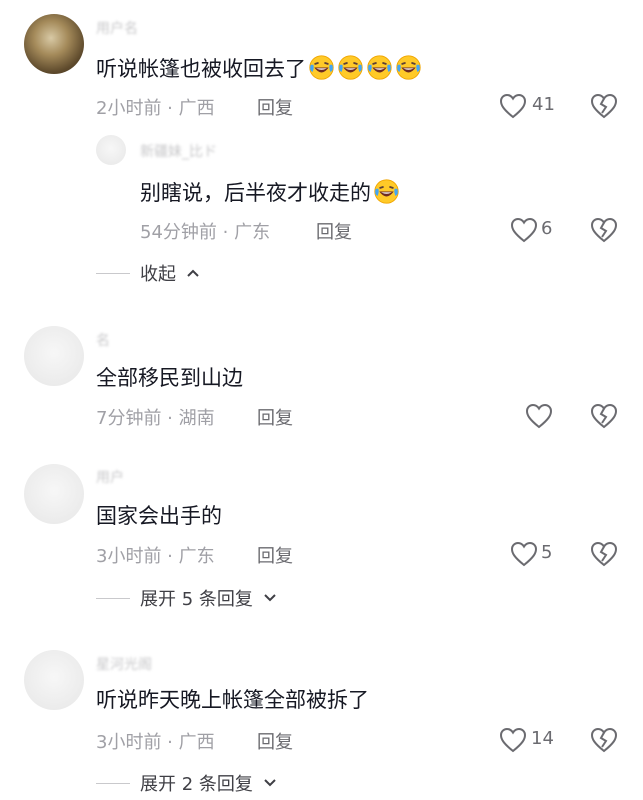 The image size is (643, 800). I want to click on comment-meta: 3小时前 · 广东, so click(155, 556).